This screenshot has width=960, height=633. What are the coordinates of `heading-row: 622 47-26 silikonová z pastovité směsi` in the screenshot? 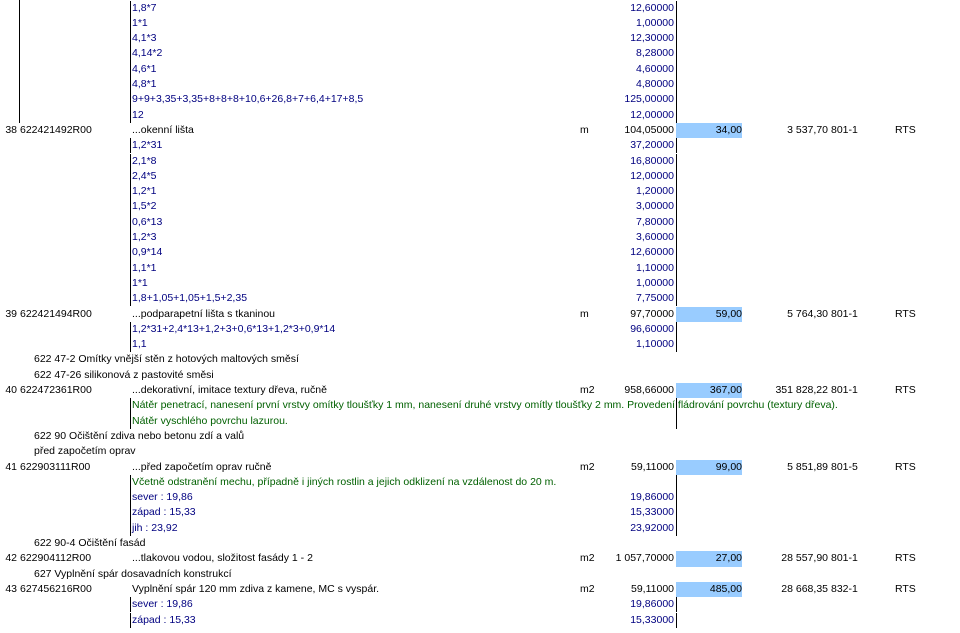 It's located at (480, 375).